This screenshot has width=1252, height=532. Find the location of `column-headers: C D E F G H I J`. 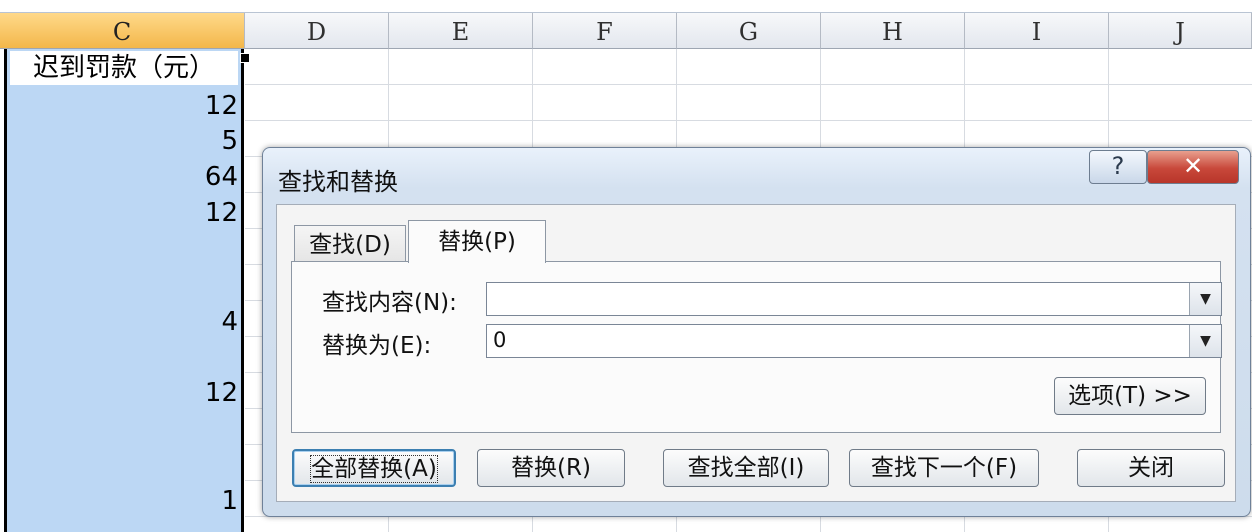

column-headers: C D E F G H I J is located at coordinates (626, 31).